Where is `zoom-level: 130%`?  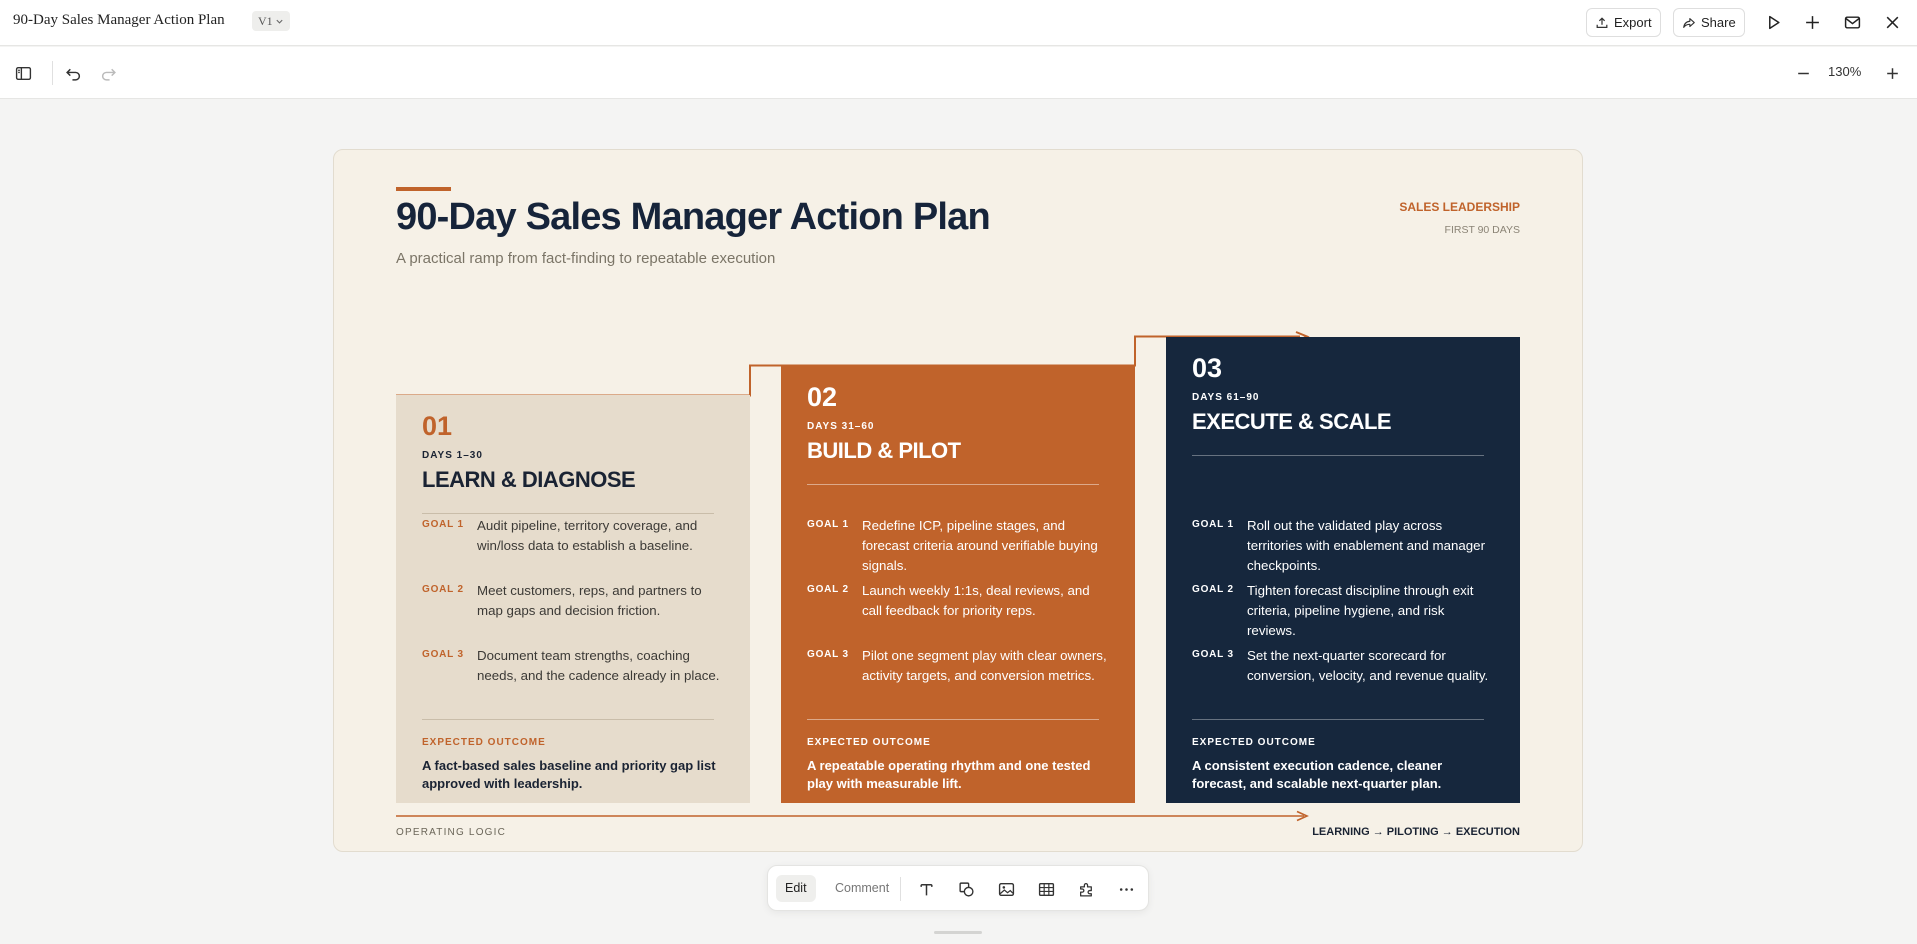
zoom-level: 130% is located at coordinates (1844, 71).